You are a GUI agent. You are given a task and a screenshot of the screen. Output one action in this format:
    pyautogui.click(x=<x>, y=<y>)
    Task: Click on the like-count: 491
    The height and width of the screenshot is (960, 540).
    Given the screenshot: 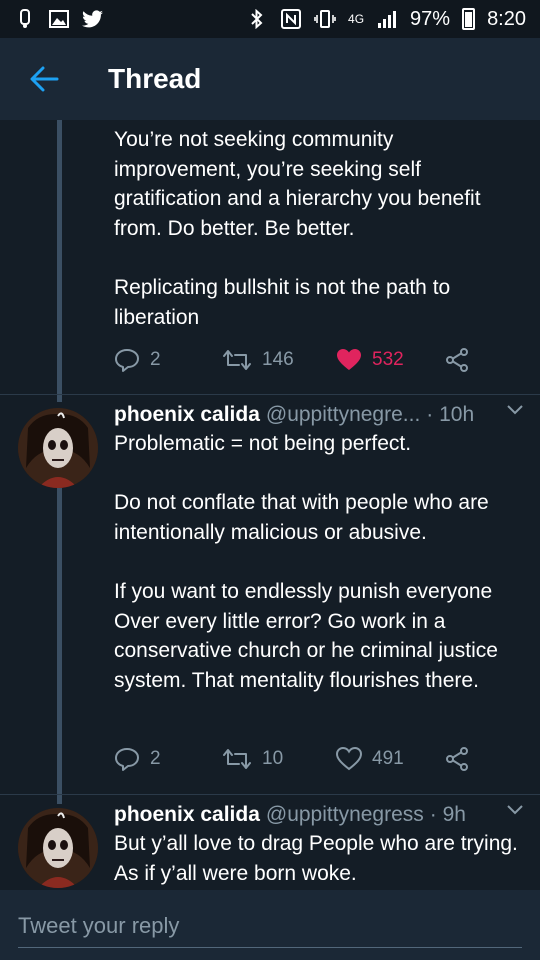 What is the action you would take?
    pyautogui.click(x=388, y=758)
    